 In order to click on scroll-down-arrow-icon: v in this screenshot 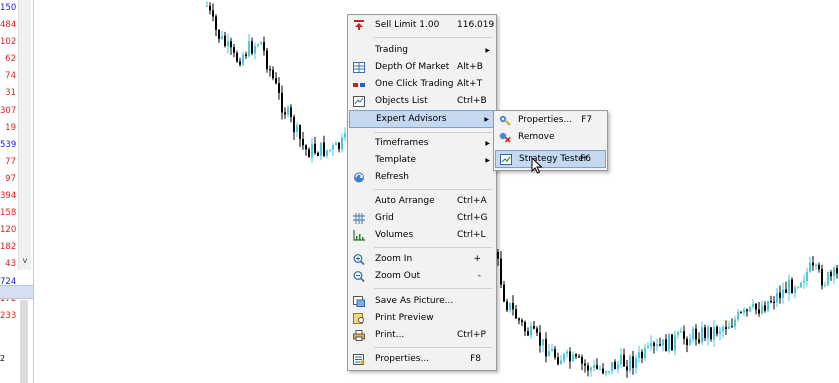, I will do `click(25, 261)`.